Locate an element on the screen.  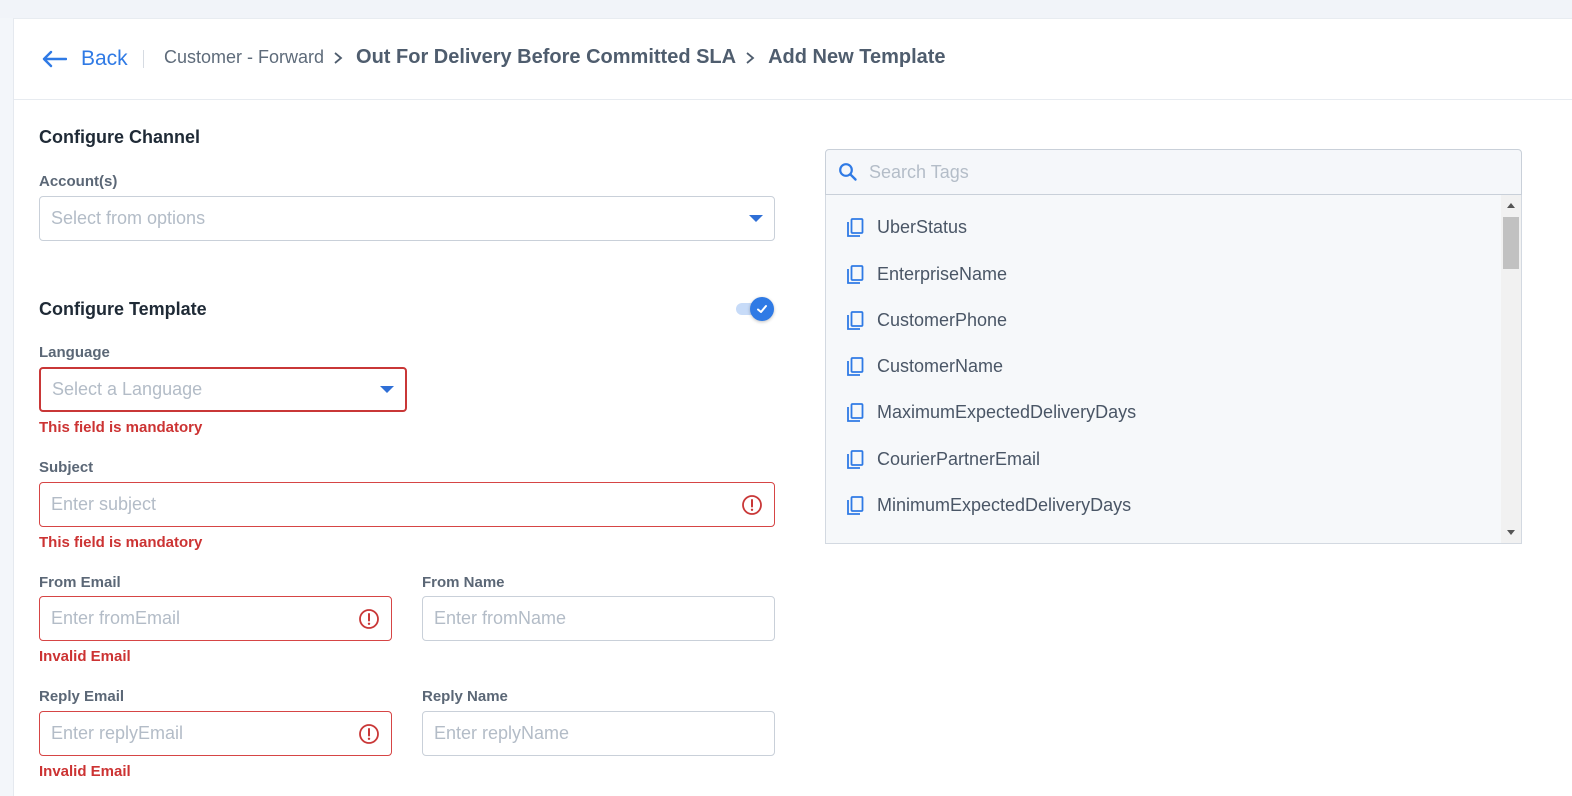
tag-item: MaximumExpectedDeliveryDays is located at coordinates (991, 412).